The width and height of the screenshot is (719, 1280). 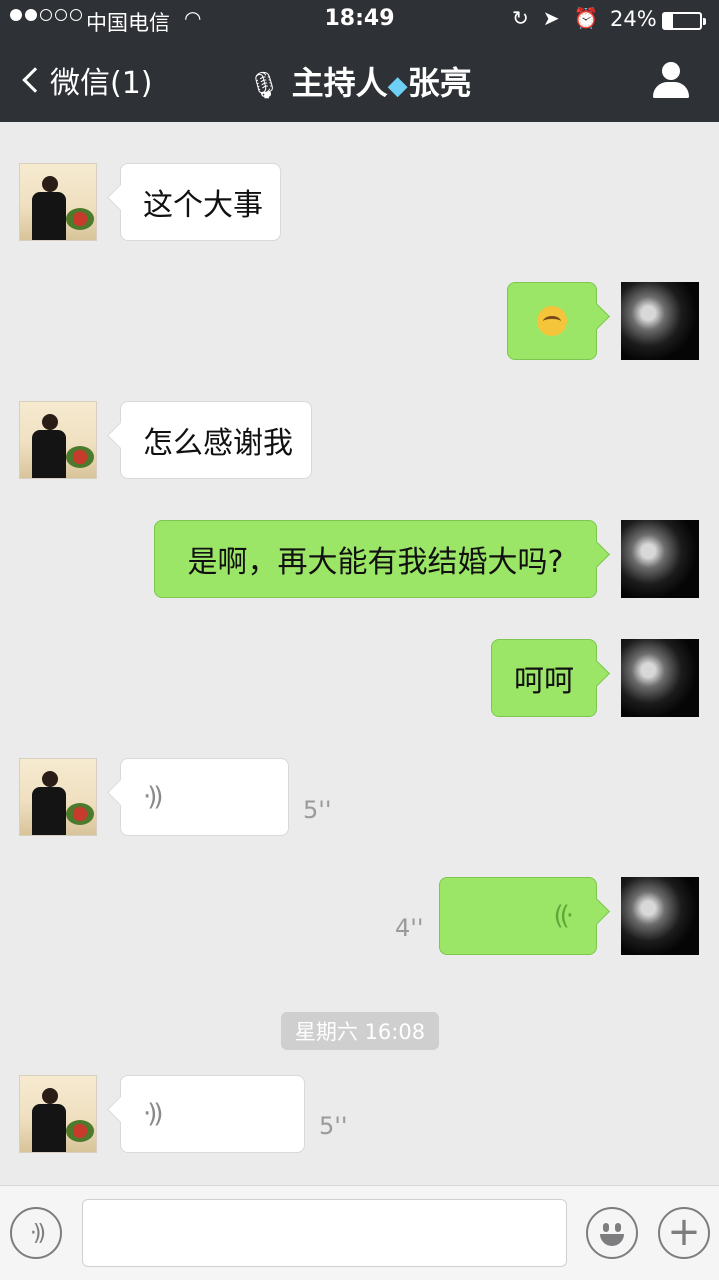 What do you see at coordinates (551, 18) in the screenshot?
I see `location-icon: ➤` at bounding box center [551, 18].